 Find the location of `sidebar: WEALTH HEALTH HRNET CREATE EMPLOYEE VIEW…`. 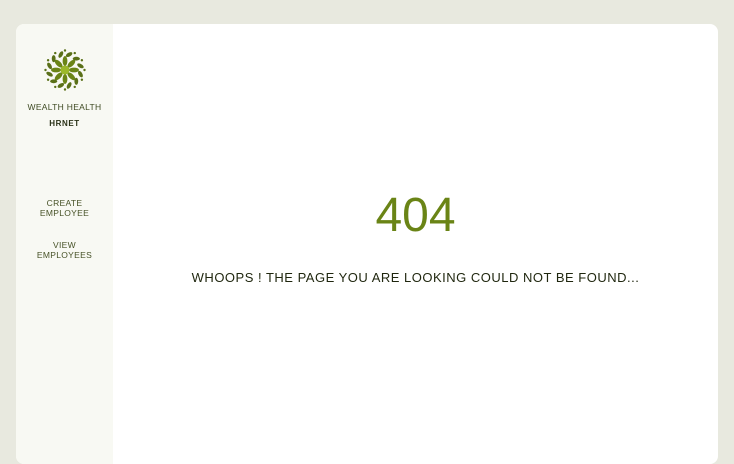

sidebar: WEALTH HEALTH HRNET CREATE EMPLOYEE VIEW… is located at coordinates (64, 244).